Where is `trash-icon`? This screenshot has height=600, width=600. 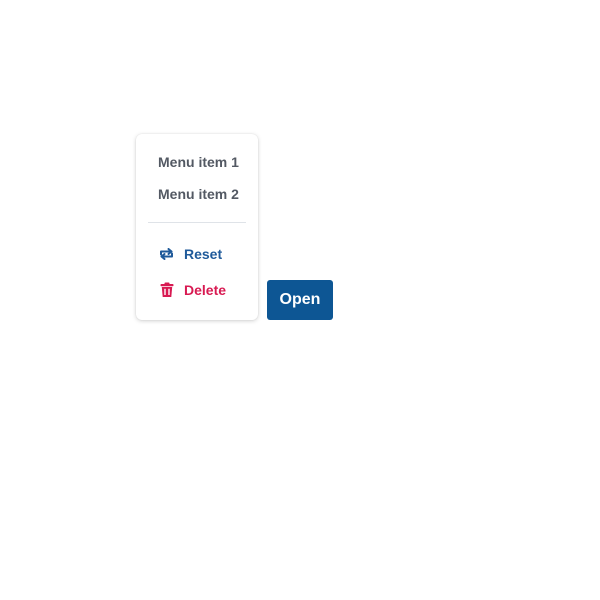
trash-icon is located at coordinates (166, 290).